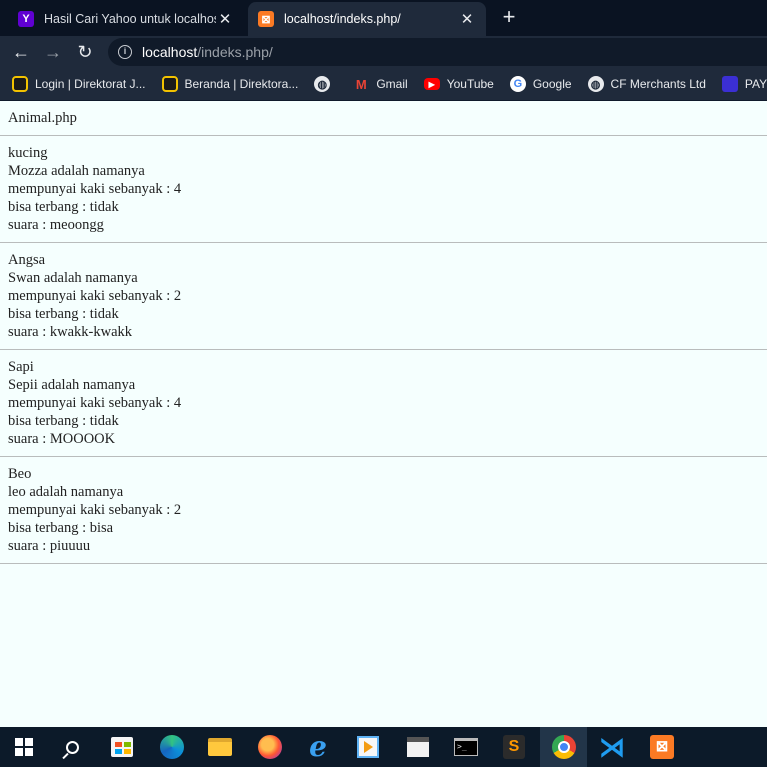 Image resolution: width=767 pixels, height=767 pixels. What do you see at coordinates (517, 84) in the screenshot?
I see `google-icon: G` at bounding box center [517, 84].